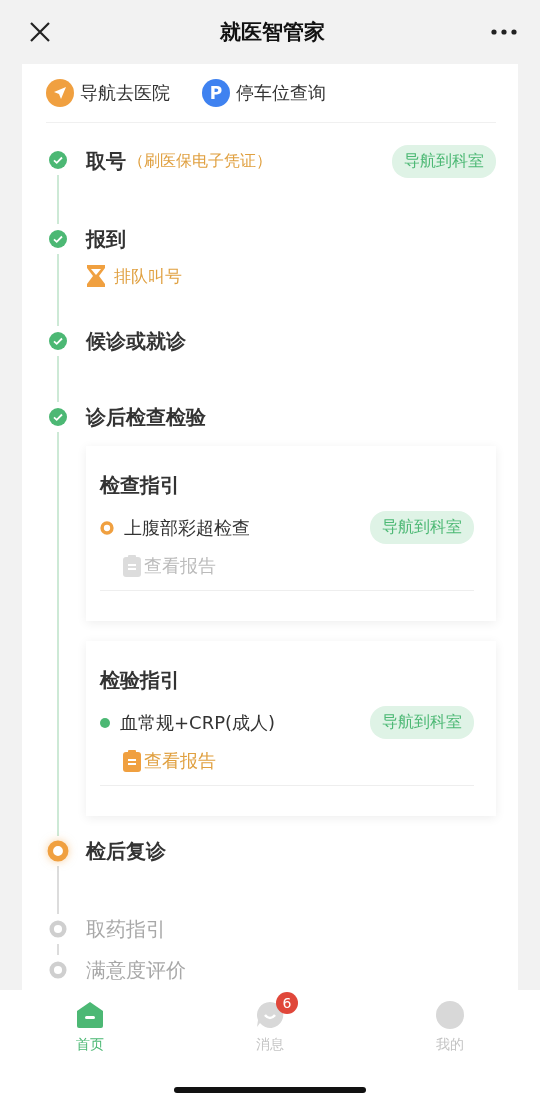 The image size is (540, 1106). What do you see at coordinates (58, 851) in the screenshot?
I see `current-step-icon` at bounding box center [58, 851].